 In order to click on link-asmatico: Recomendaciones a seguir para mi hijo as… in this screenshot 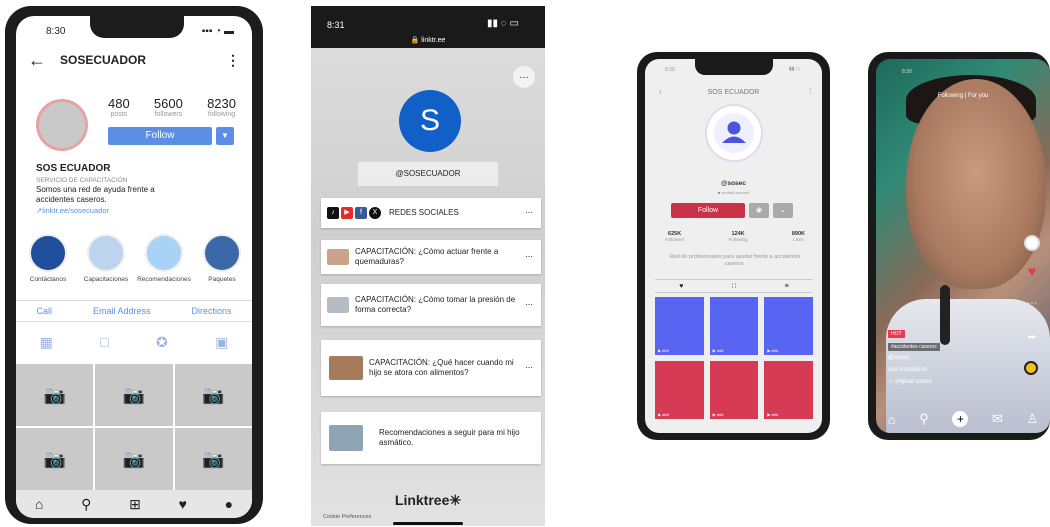, I will do `click(431, 438)`.